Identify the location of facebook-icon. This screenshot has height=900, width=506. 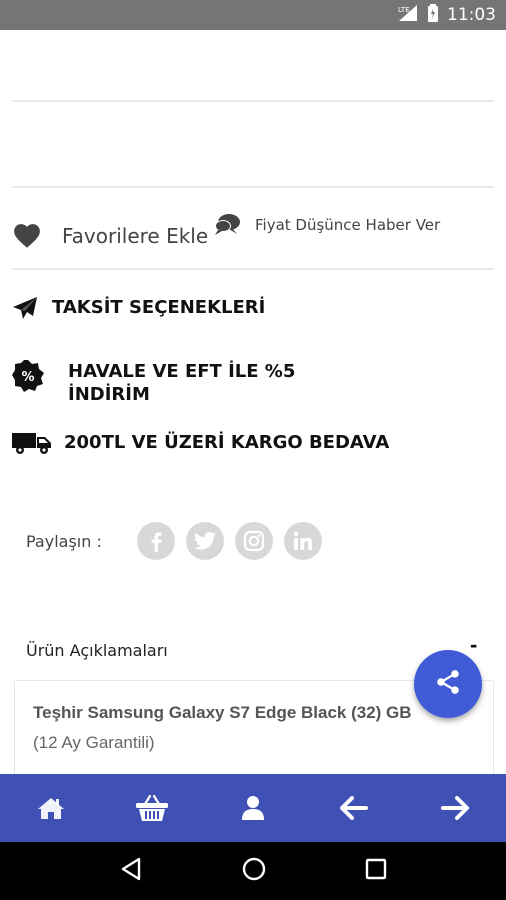
(156, 541).